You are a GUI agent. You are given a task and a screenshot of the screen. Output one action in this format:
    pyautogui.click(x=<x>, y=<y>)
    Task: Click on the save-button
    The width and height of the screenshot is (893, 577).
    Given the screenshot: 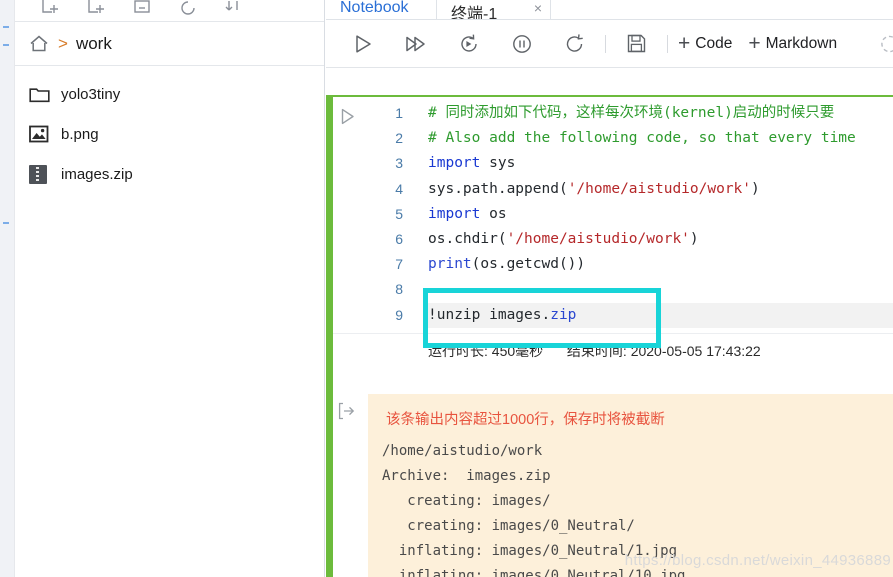 What is the action you would take?
    pyautogui.click(x=636, y=44)
    